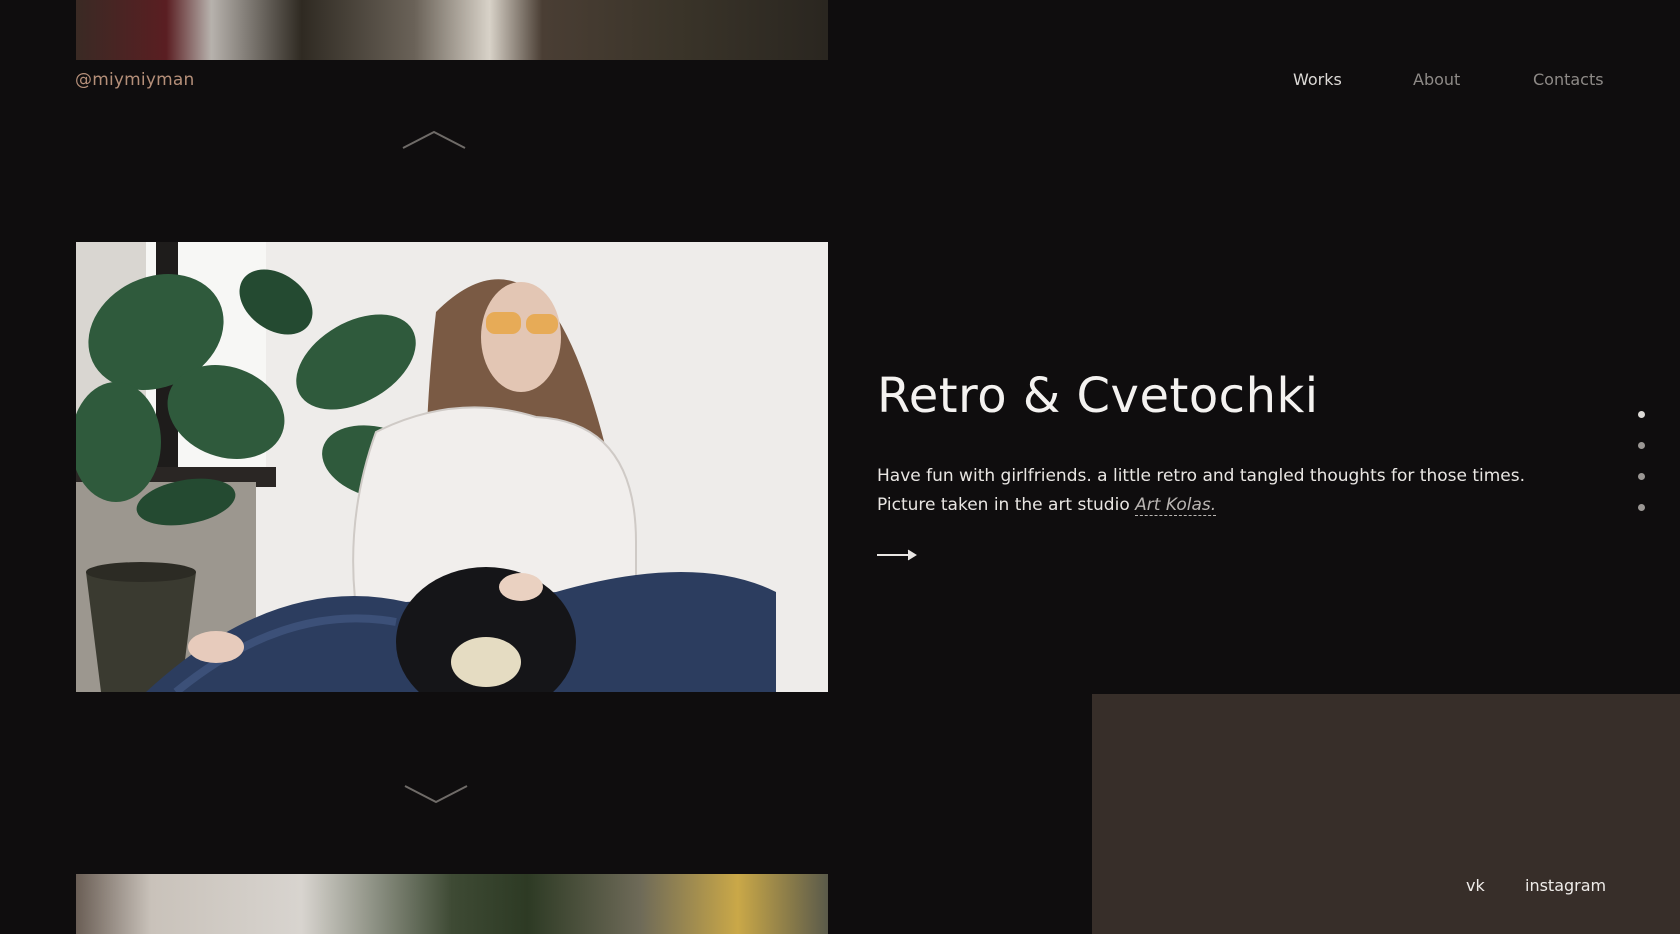 The height and width of the screenshot is (934, 1680). What do you see at coordinates (898, 555) in the screenshot?
I see `arrow-right-icon` at bounding box center [898, 555].